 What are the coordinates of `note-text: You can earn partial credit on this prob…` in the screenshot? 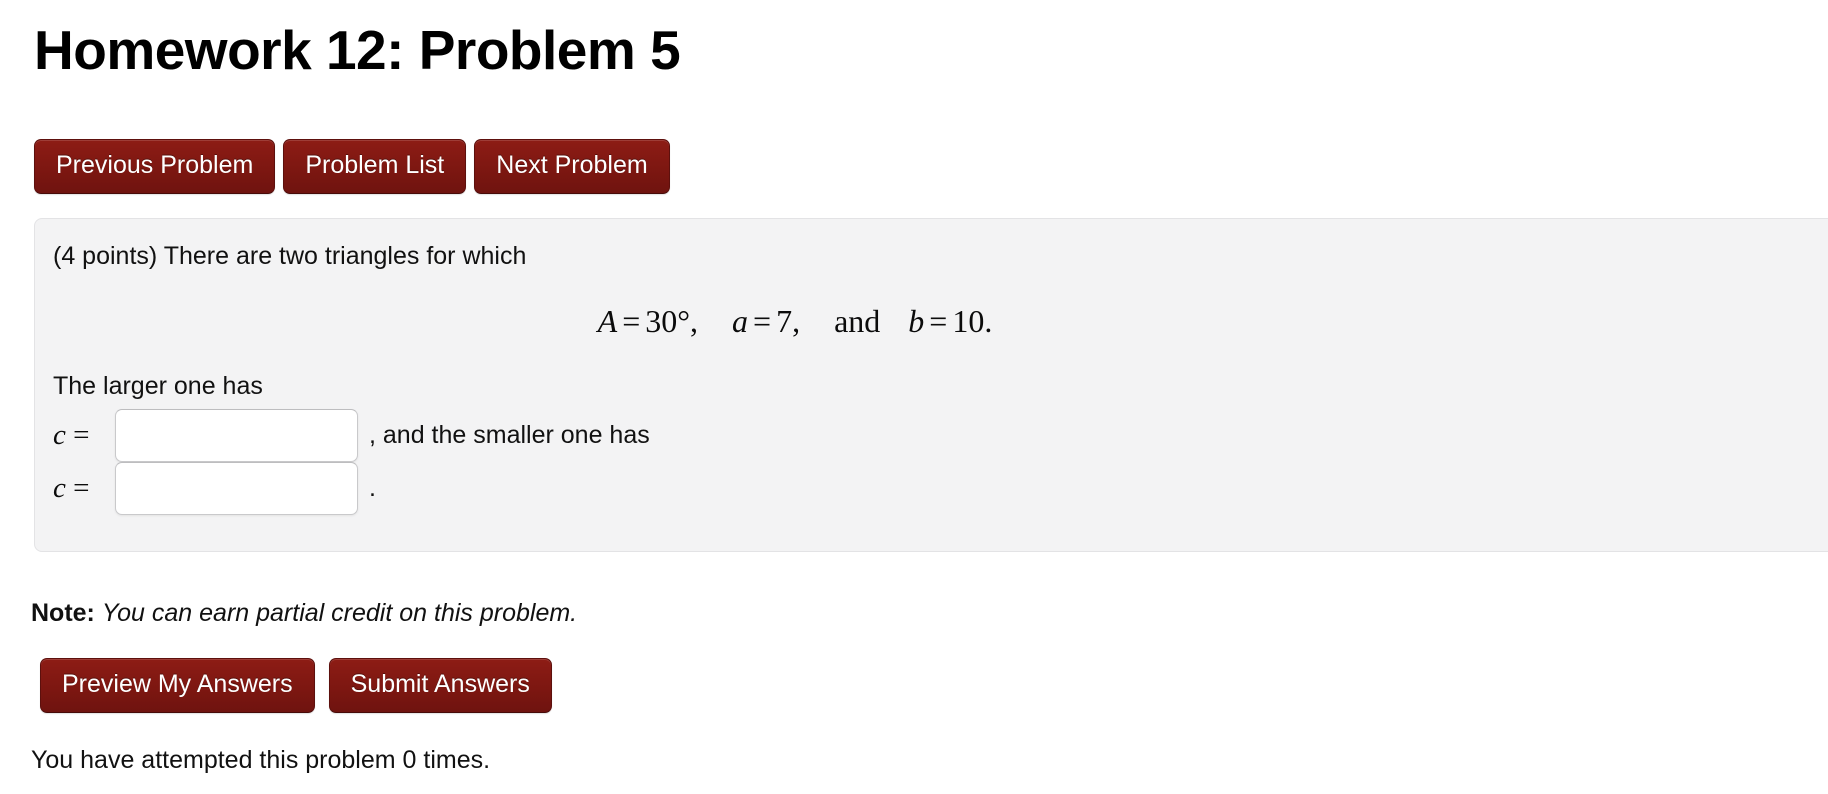 It's located at (339, 613).